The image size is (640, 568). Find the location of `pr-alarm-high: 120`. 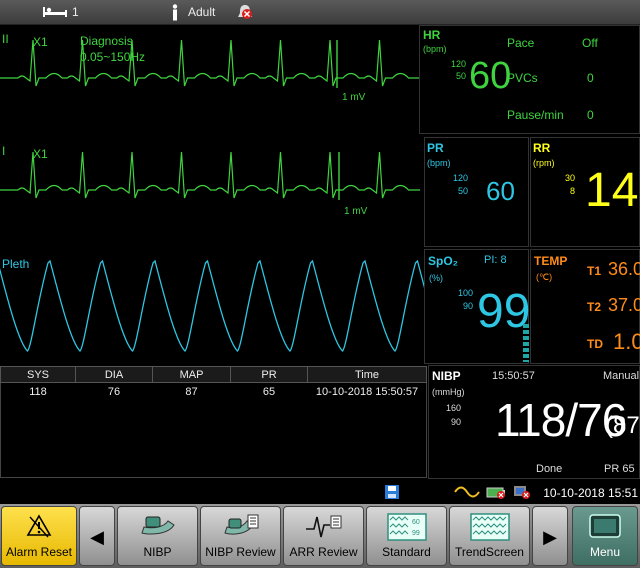

pr-alarm-high: 120 is located at coordinates (460, 178).